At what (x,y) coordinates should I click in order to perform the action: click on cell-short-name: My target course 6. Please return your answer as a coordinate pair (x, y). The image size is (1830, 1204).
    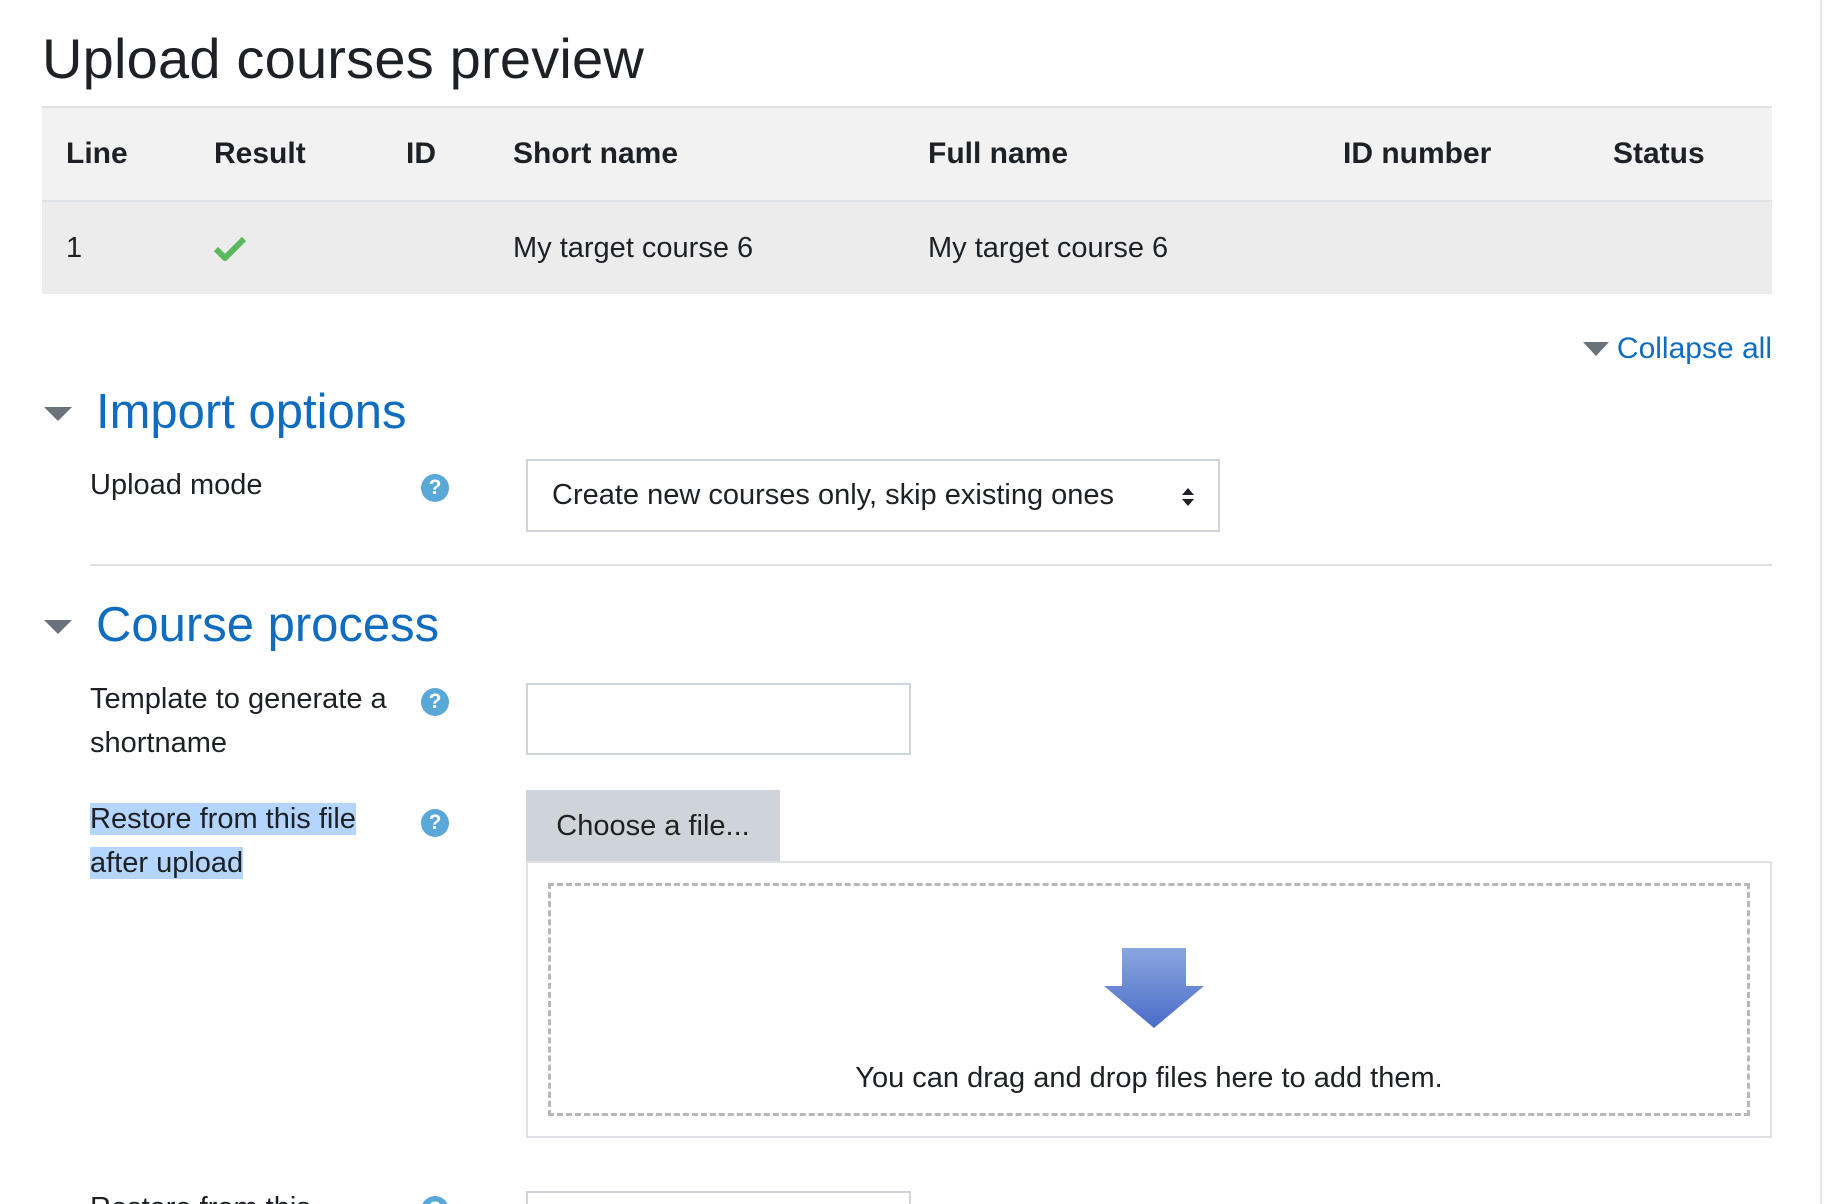
    Looking at the image, I should click on (633, 247).